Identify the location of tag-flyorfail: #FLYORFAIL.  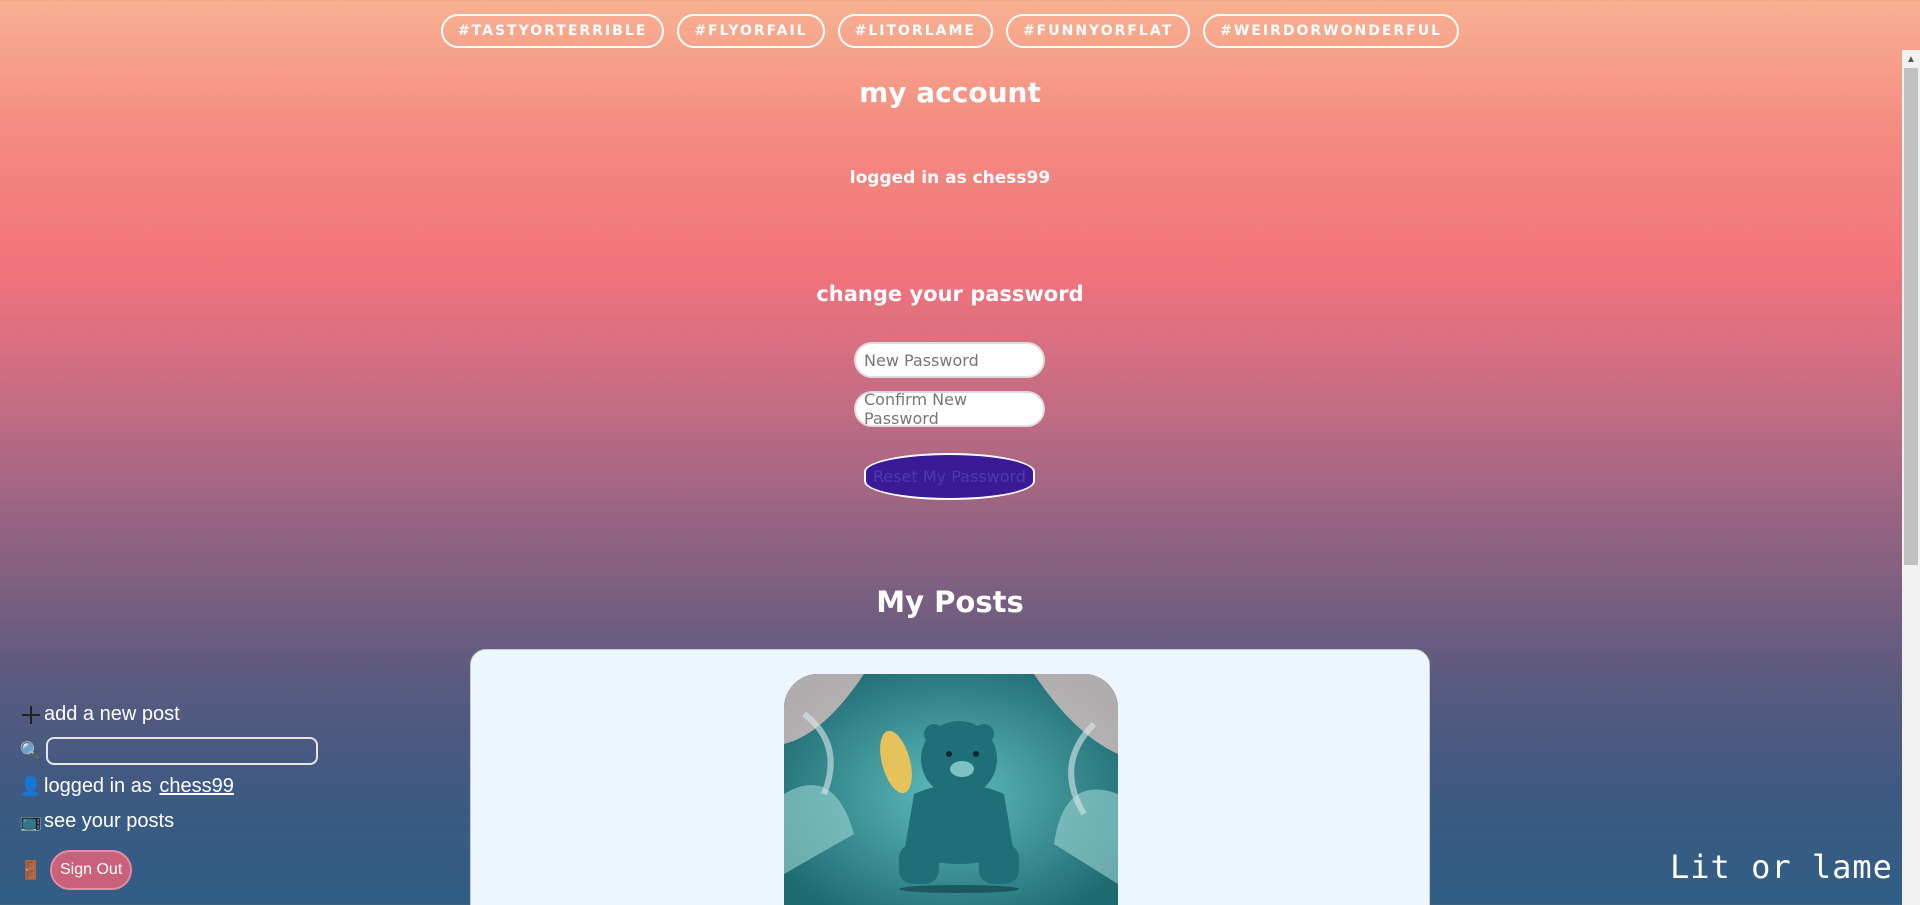
(751, 31).